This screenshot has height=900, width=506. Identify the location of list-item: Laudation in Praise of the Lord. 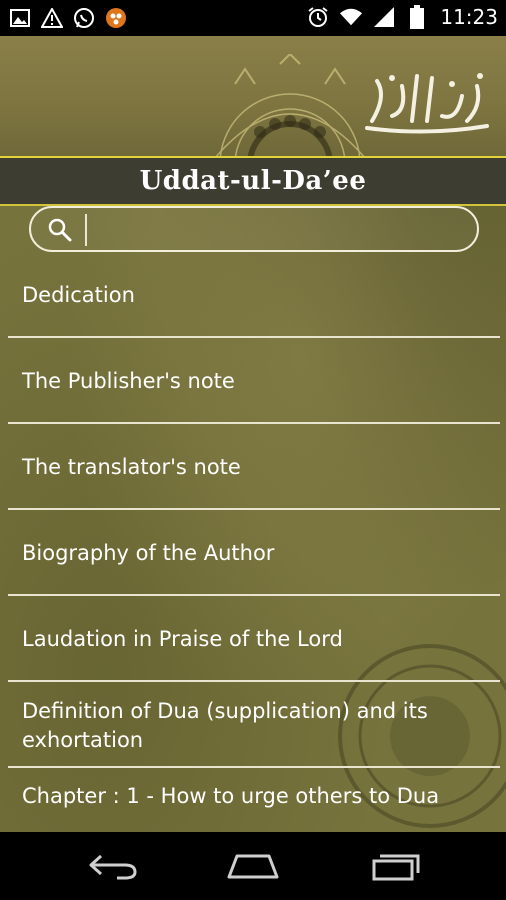
(253, 639).